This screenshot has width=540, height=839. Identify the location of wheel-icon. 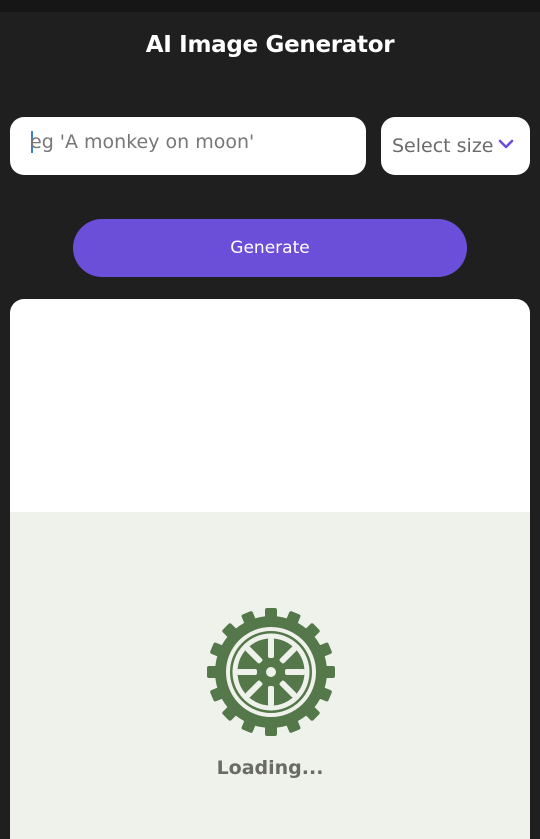
(271, 672).